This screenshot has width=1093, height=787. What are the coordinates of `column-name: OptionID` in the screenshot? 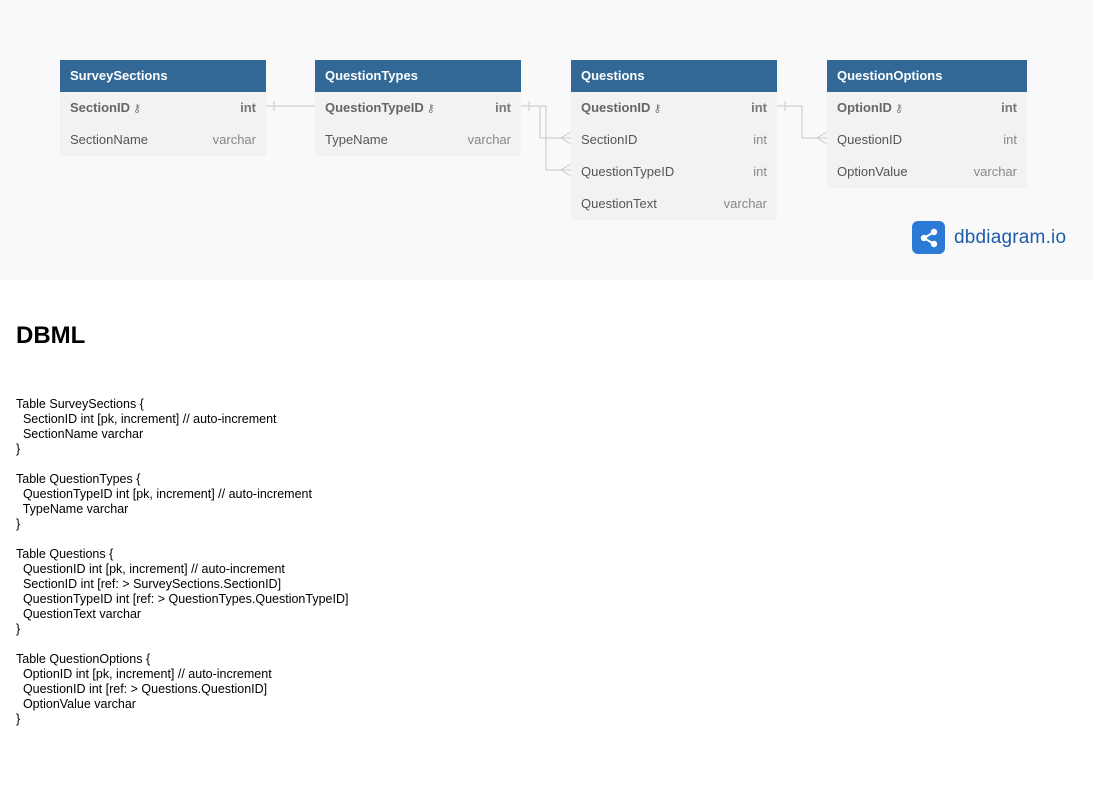 It's located at (864, 107).